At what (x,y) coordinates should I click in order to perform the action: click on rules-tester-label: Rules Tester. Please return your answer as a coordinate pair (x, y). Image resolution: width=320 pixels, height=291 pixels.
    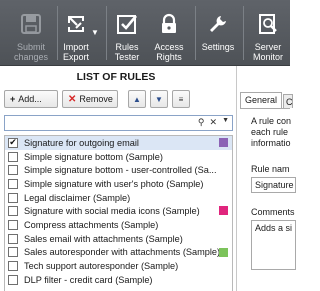
    Looking at the image, I should click on (127, 52).